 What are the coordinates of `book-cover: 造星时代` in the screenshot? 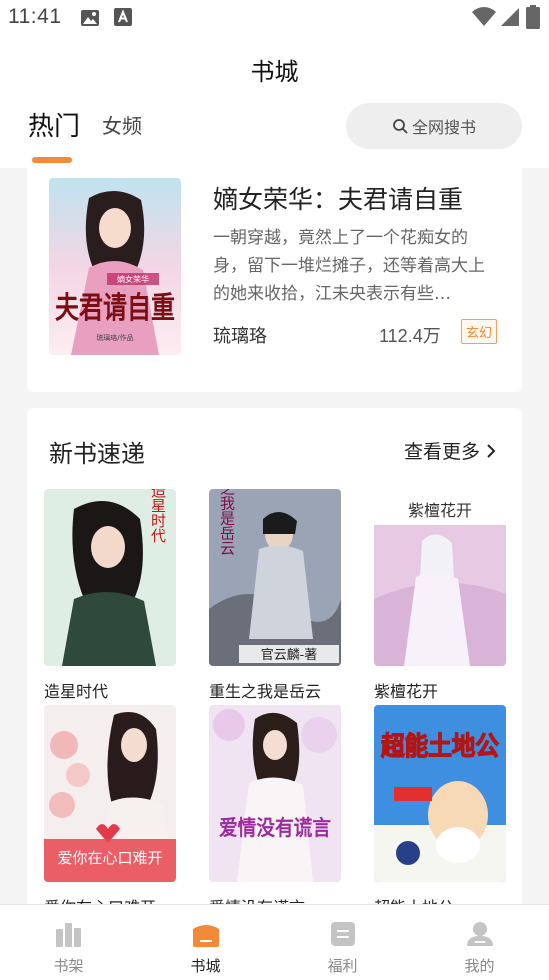 It's located at (110, 577).